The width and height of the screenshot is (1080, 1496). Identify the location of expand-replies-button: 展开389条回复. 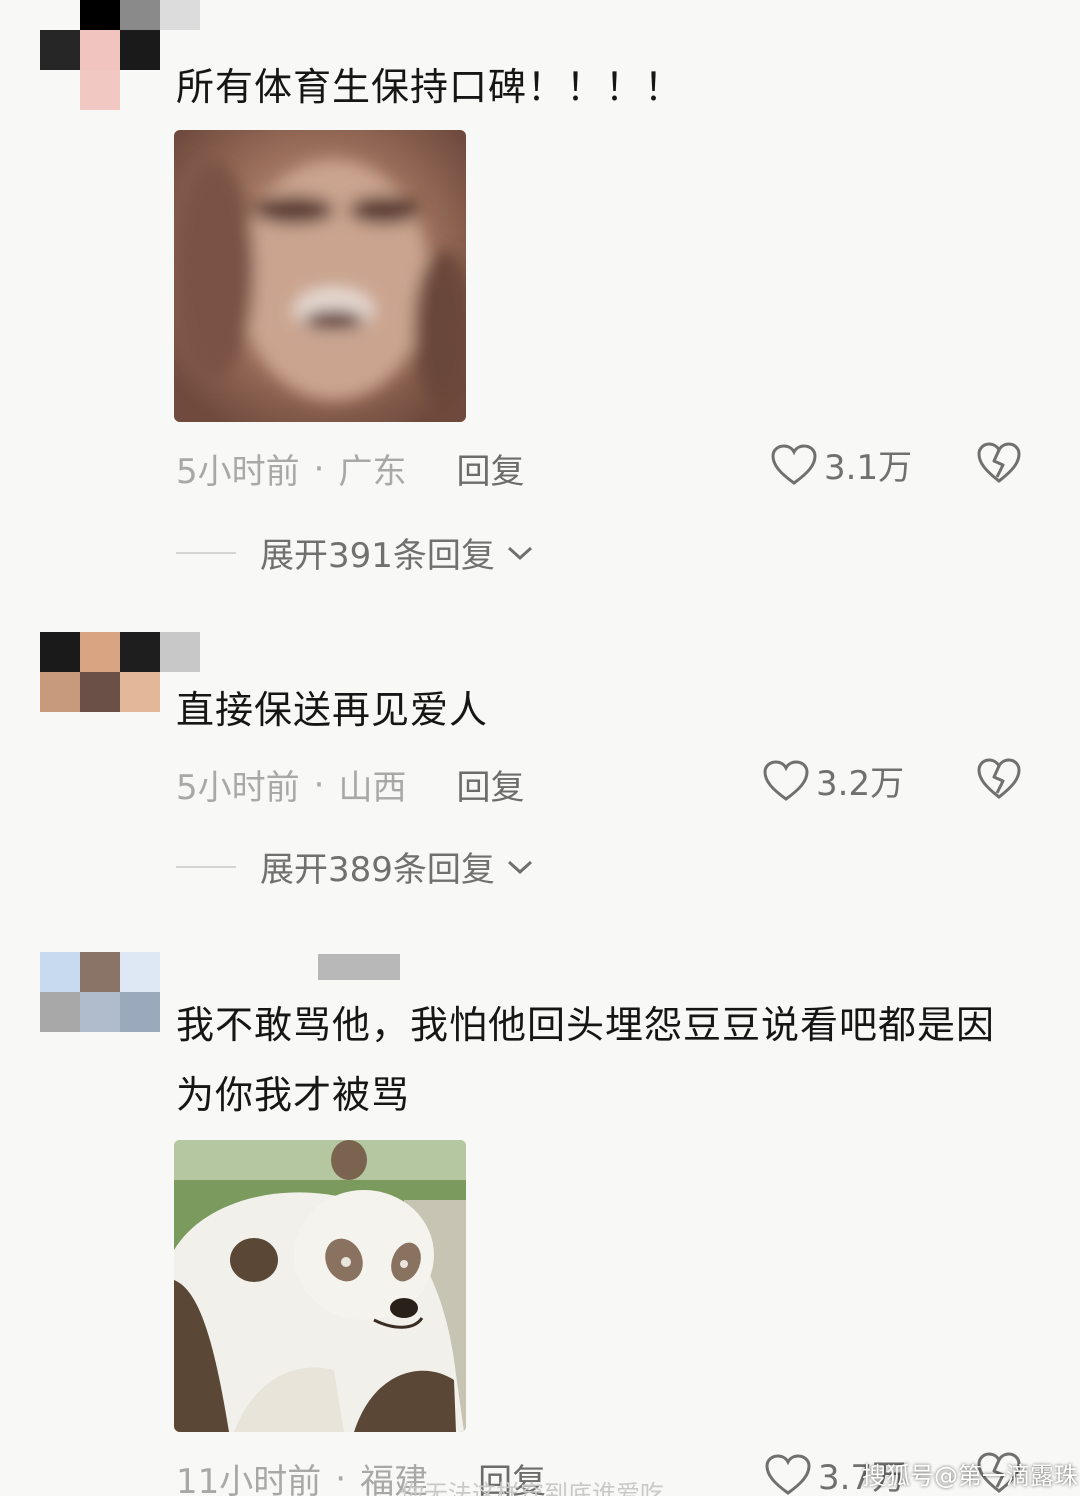
(355, 866).